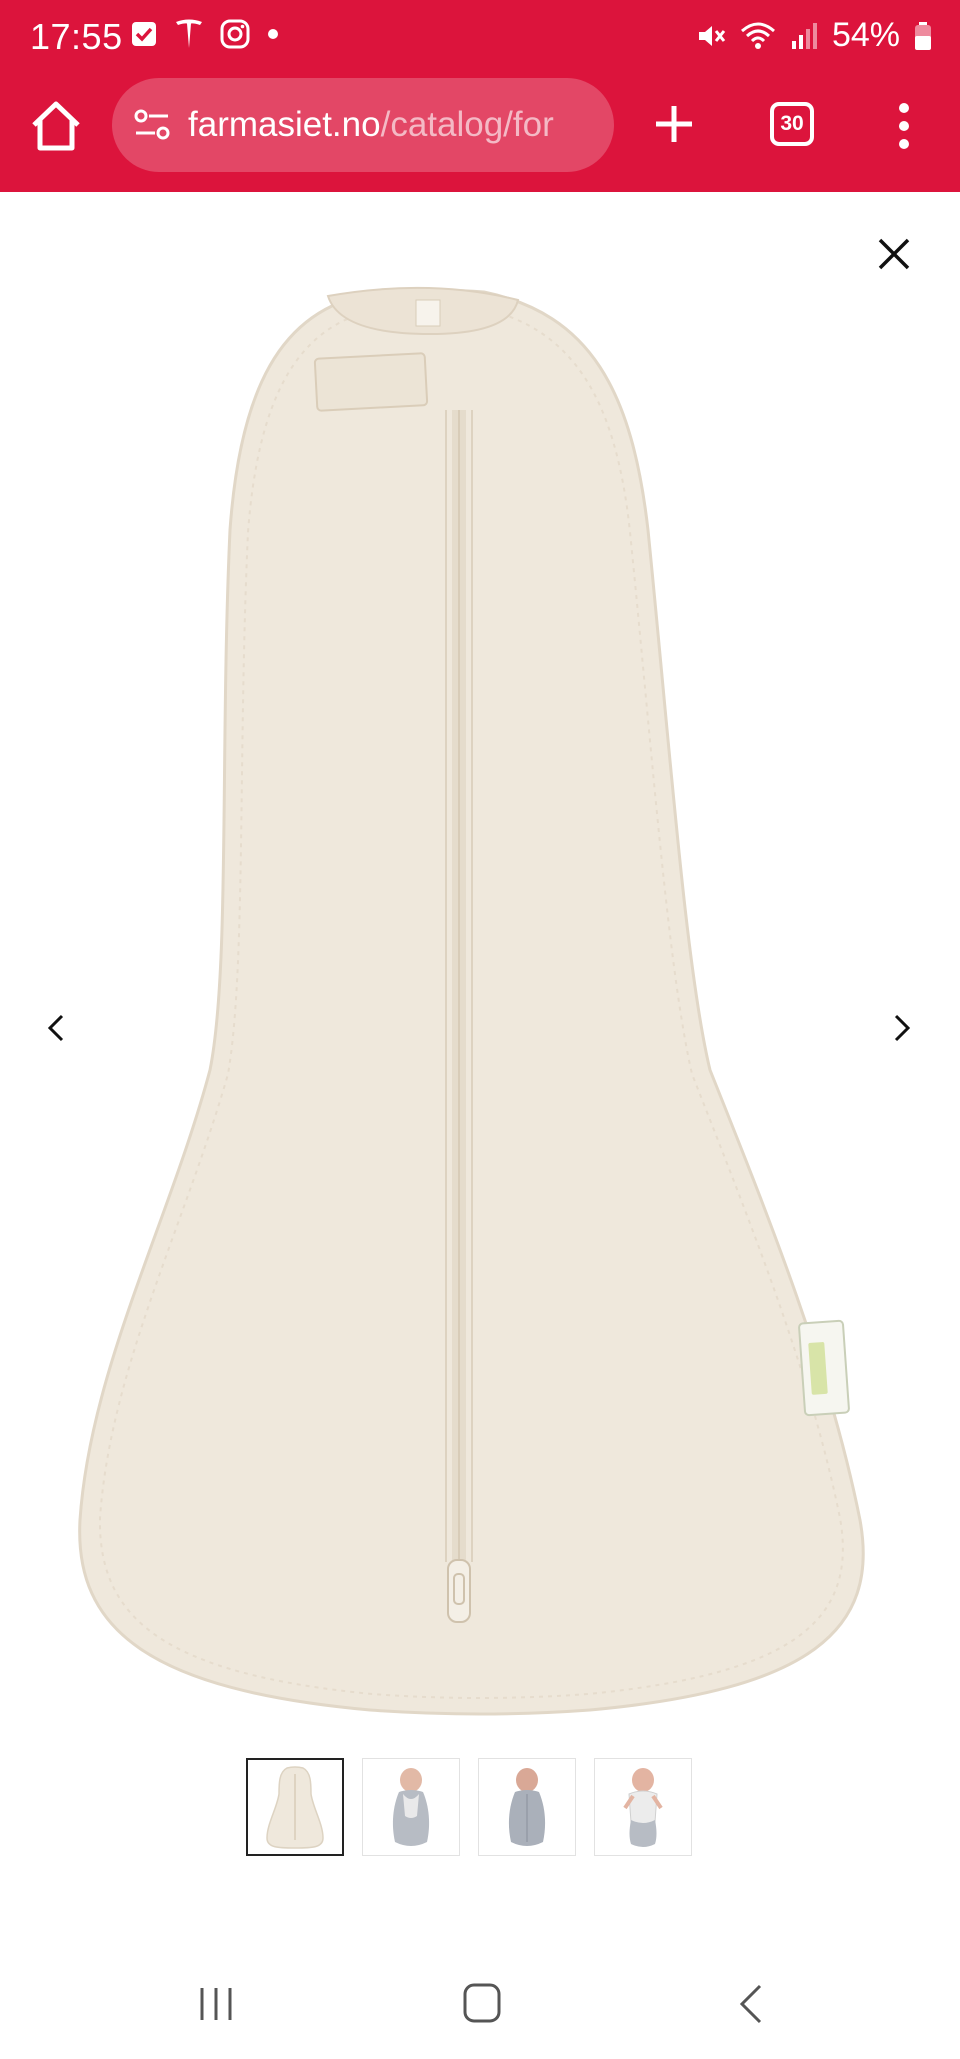 This screenshot has width=960, height=2059. Describe the element at coordinates (792, 124) in the screenshot. I see `tab-switcher-button: 30` at that location.